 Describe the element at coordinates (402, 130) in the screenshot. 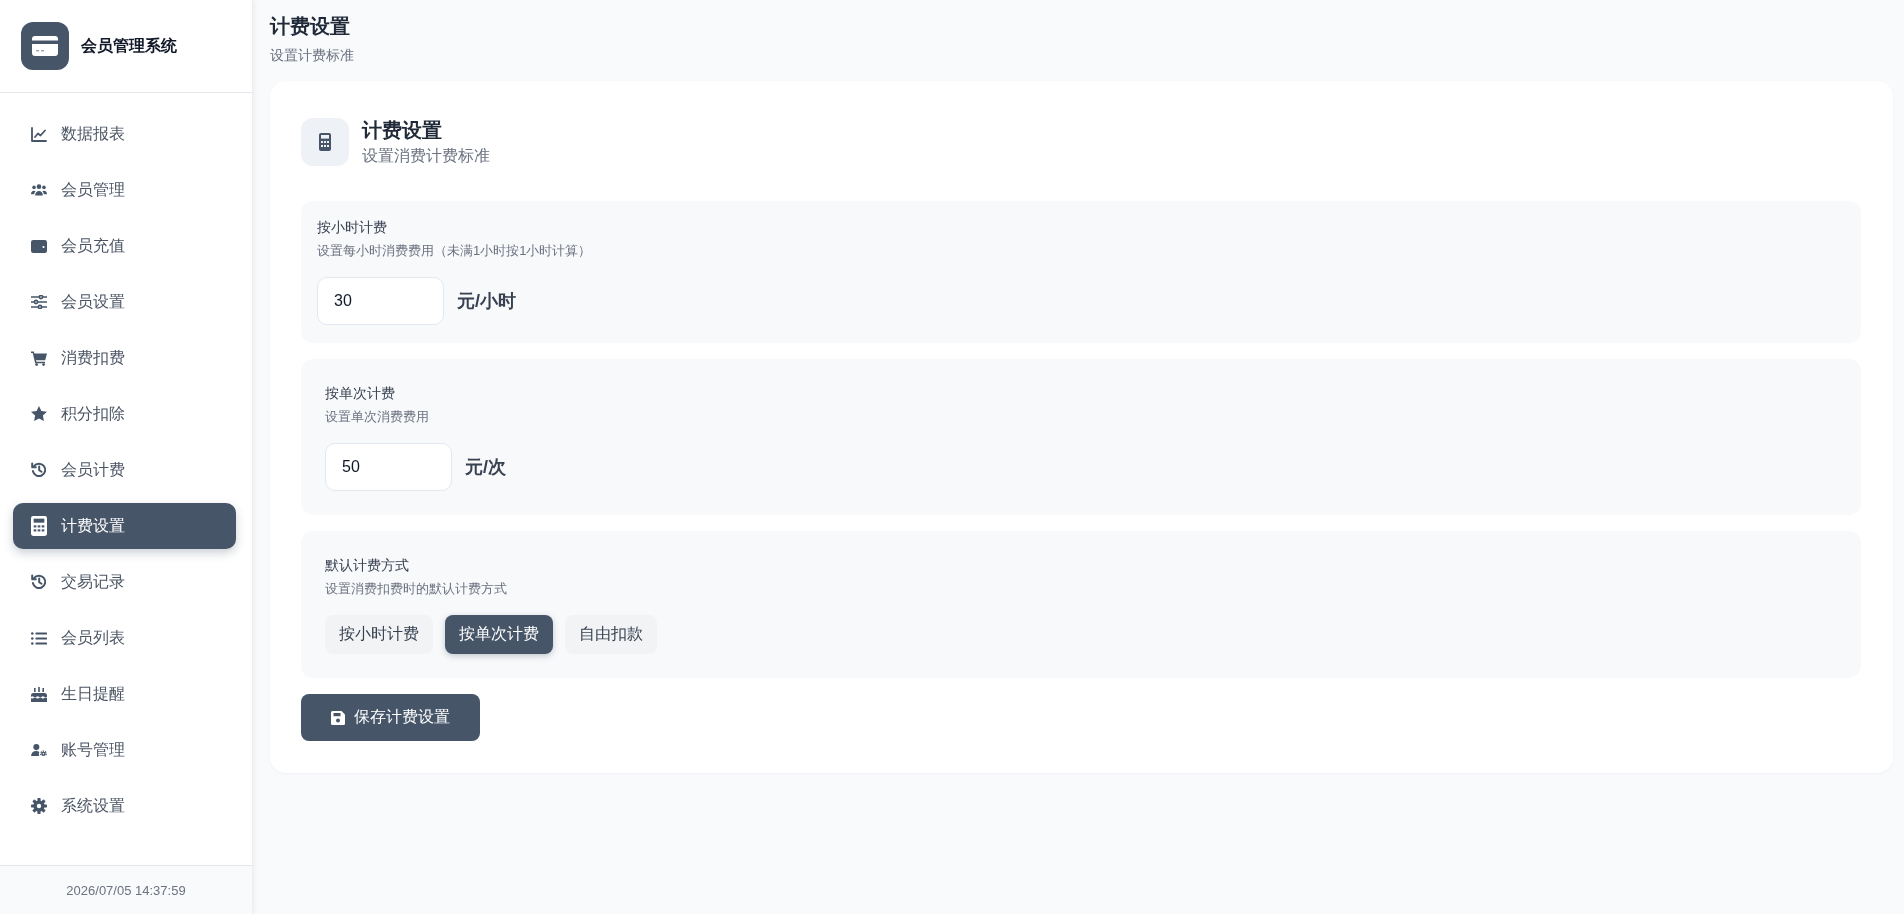

I see `card-title: 计费设置` at that location.